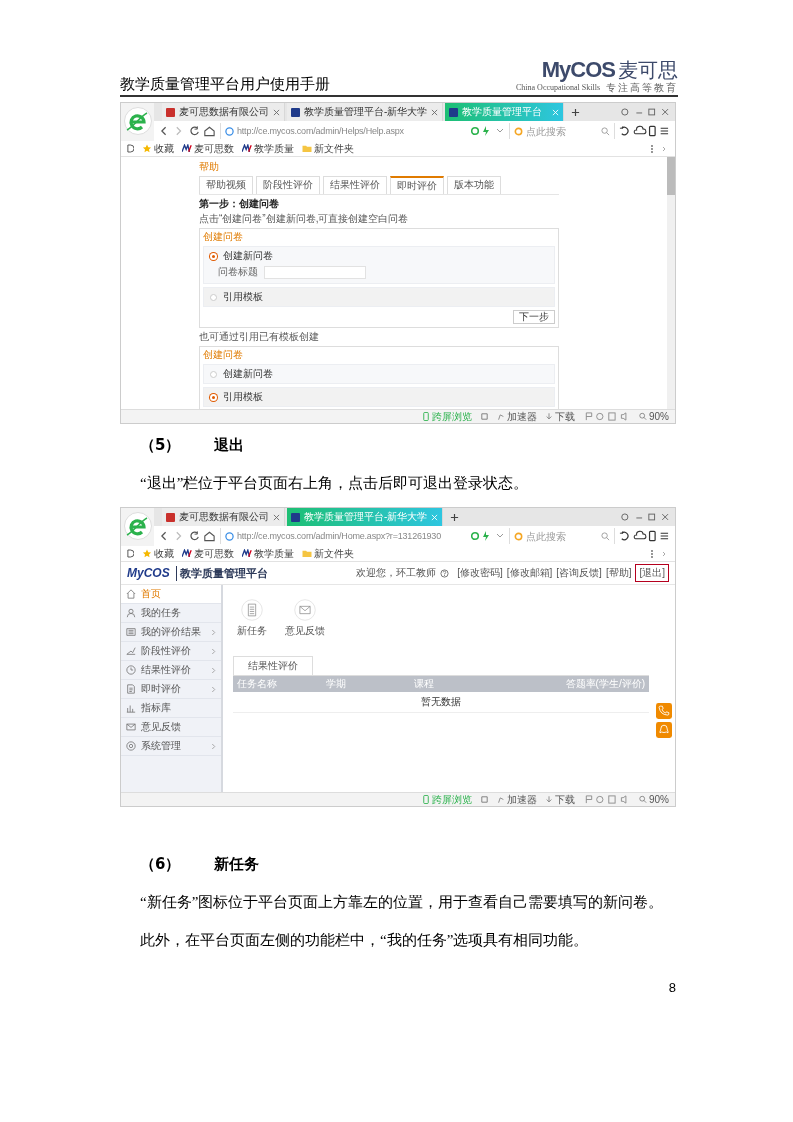  I want to click on address-field: http://ce.mycos.com/admin/Home.aspx?r=131261930, so click(343, 536).